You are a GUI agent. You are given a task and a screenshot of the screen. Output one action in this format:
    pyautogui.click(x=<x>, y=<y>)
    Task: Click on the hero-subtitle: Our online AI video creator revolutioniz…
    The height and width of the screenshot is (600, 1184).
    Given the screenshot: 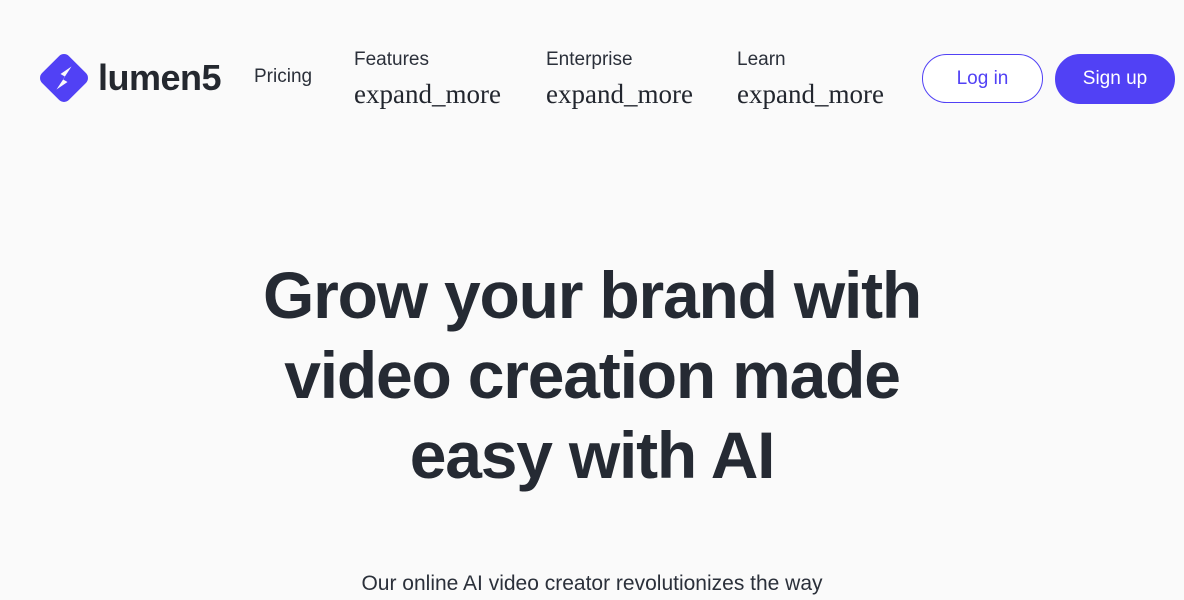 What is the action you would take?
    pyautogui.click(x=592, y=583)
    